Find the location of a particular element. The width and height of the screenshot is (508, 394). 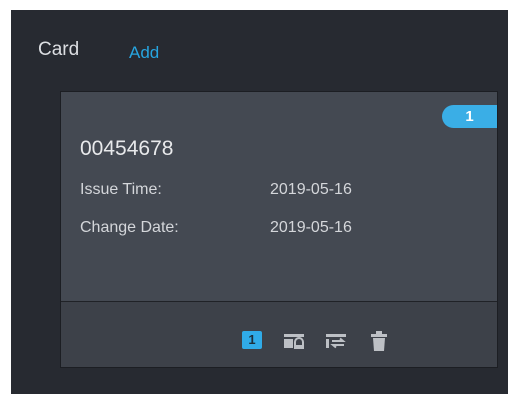

add-card-link: Add is located at coordinates (144, 53).